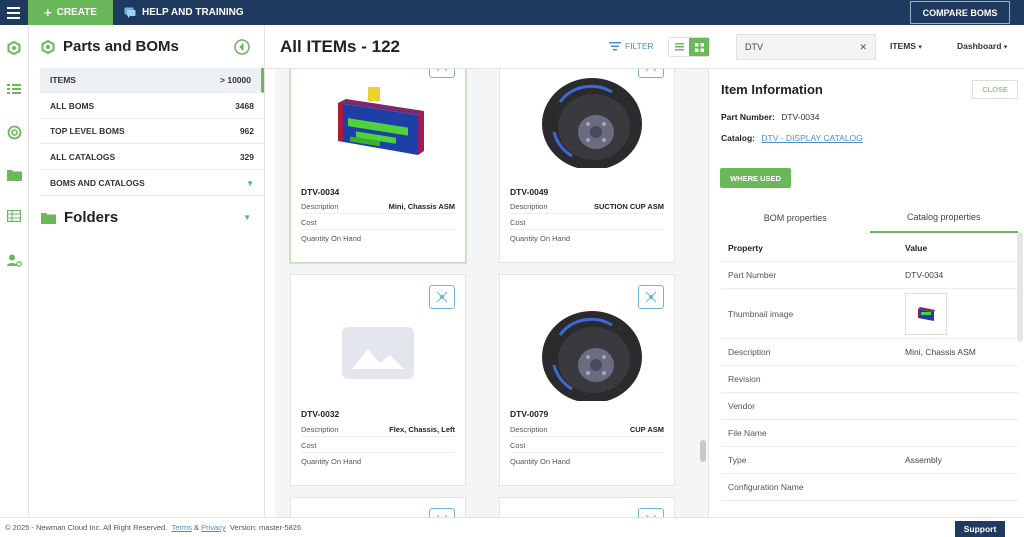  I want to click on property-tabs: BOM properties Catalog properties, so click(869, 217).